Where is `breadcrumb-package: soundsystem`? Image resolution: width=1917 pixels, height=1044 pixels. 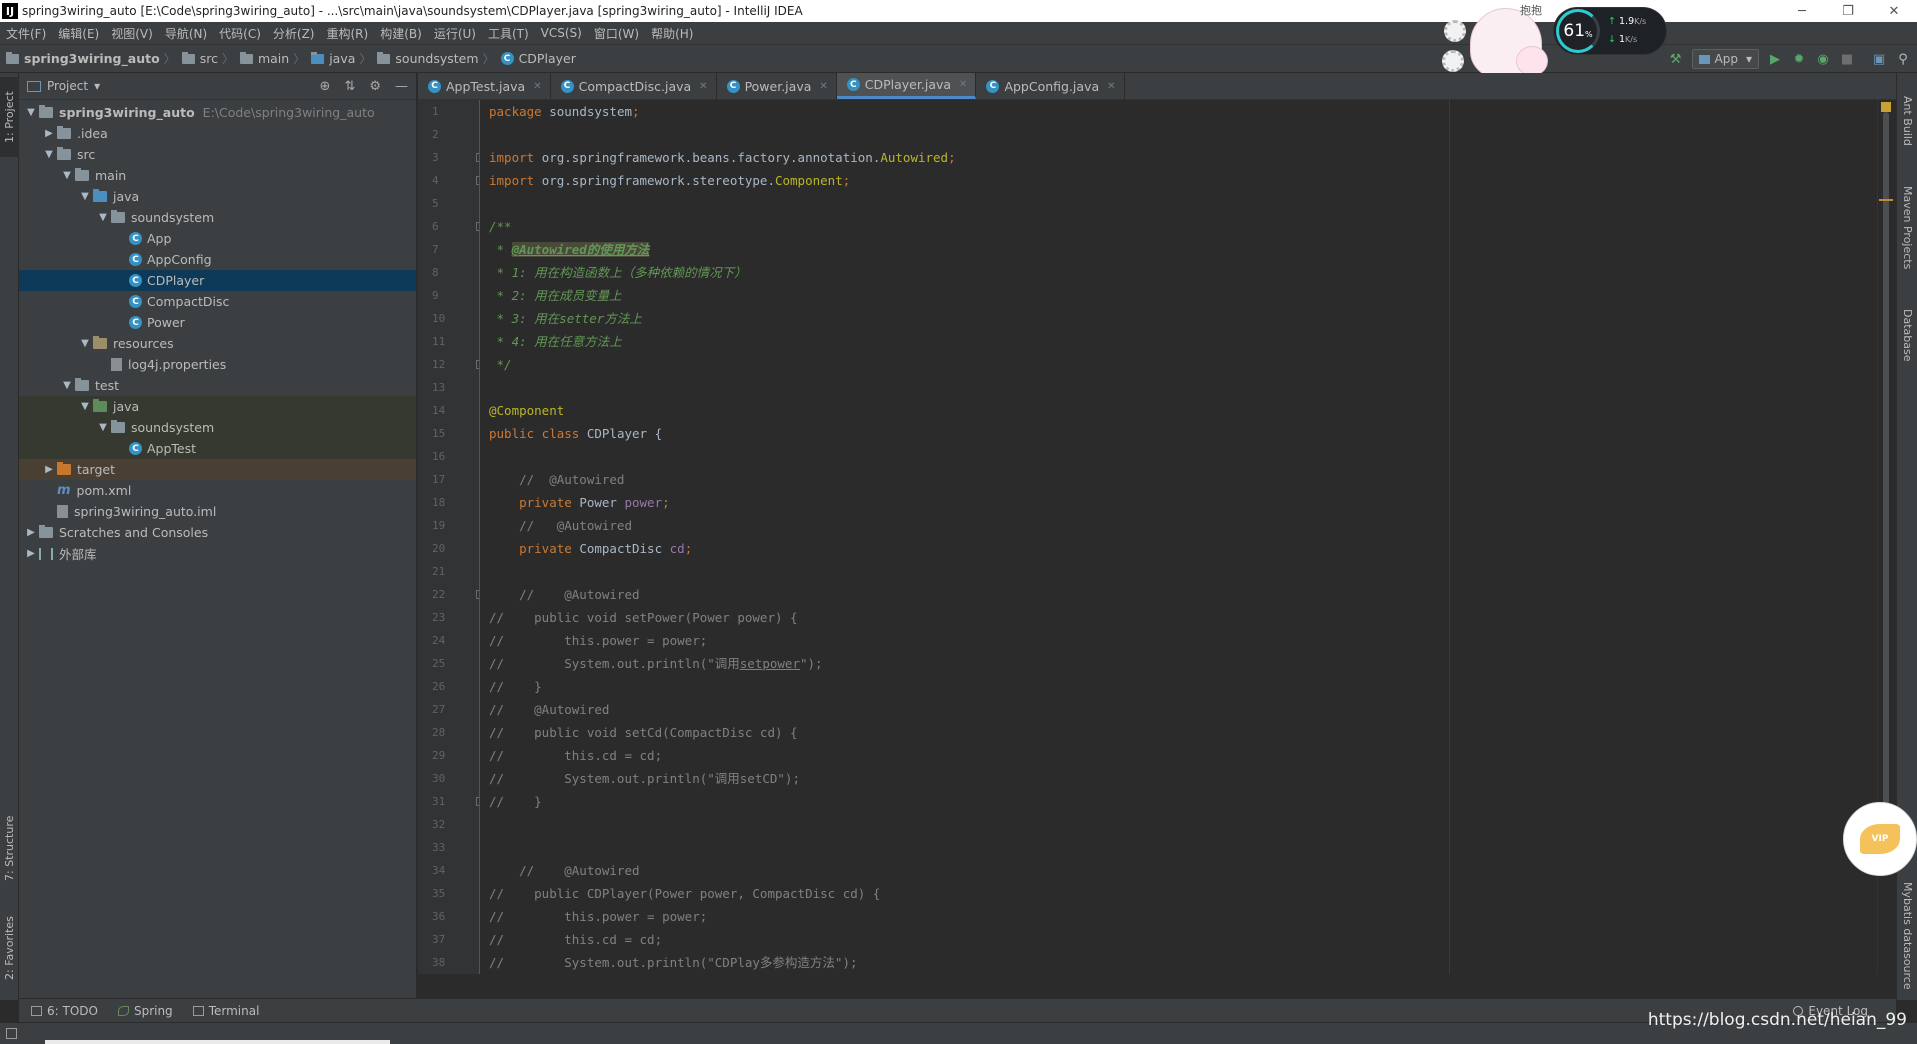
breadcrumb-package: soundsystem is located at coordinates (426, 58).